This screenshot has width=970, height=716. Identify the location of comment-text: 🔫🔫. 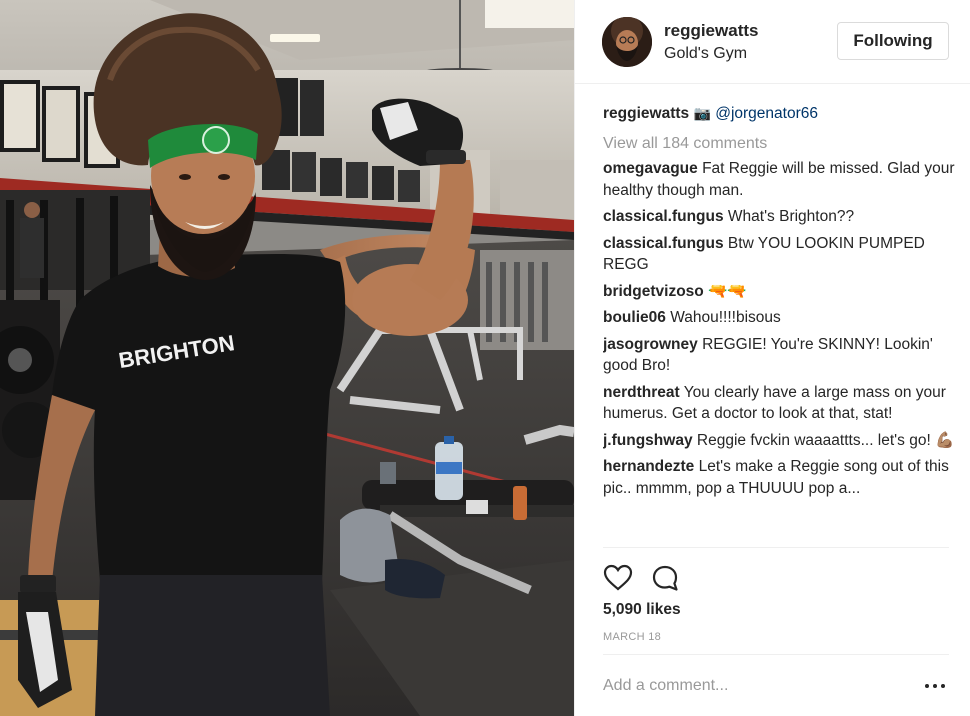
(727, 291).